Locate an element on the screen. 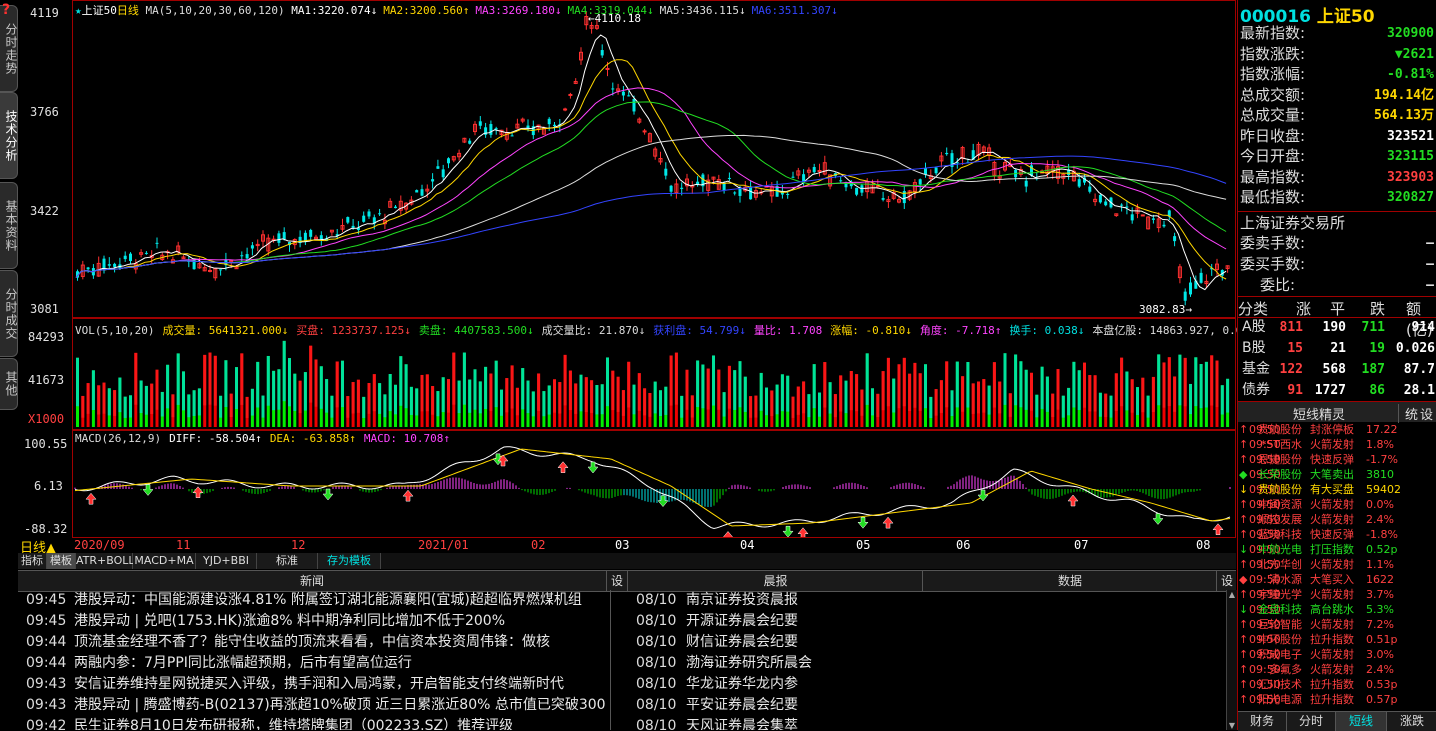 This screenshot has width=1436, height=731. tab-timeshare: 分时走势 is located at coordinates (9, 48).